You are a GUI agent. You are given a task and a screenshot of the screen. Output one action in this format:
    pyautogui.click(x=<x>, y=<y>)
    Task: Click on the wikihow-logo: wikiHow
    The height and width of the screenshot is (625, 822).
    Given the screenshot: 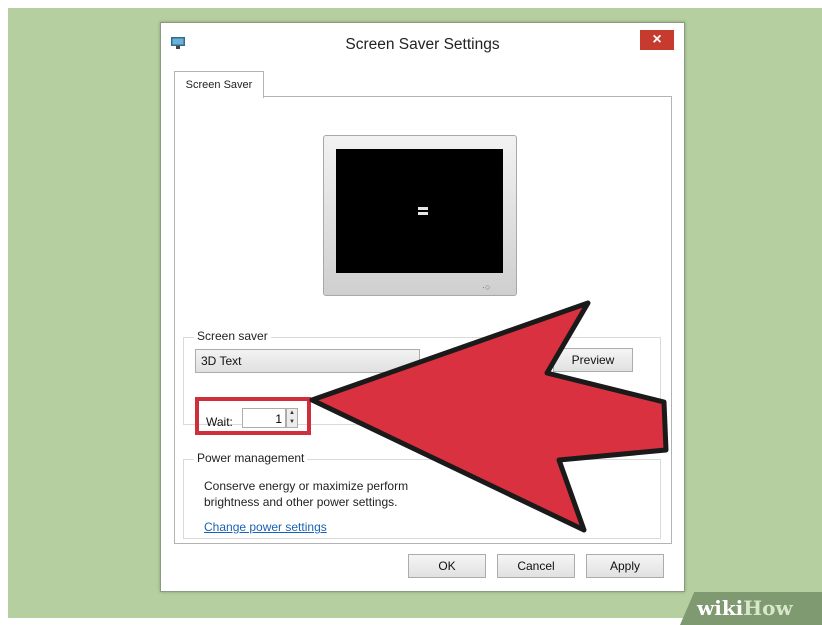 What is the action you would take?
    pyautogui.click(x=745, y=608)
    